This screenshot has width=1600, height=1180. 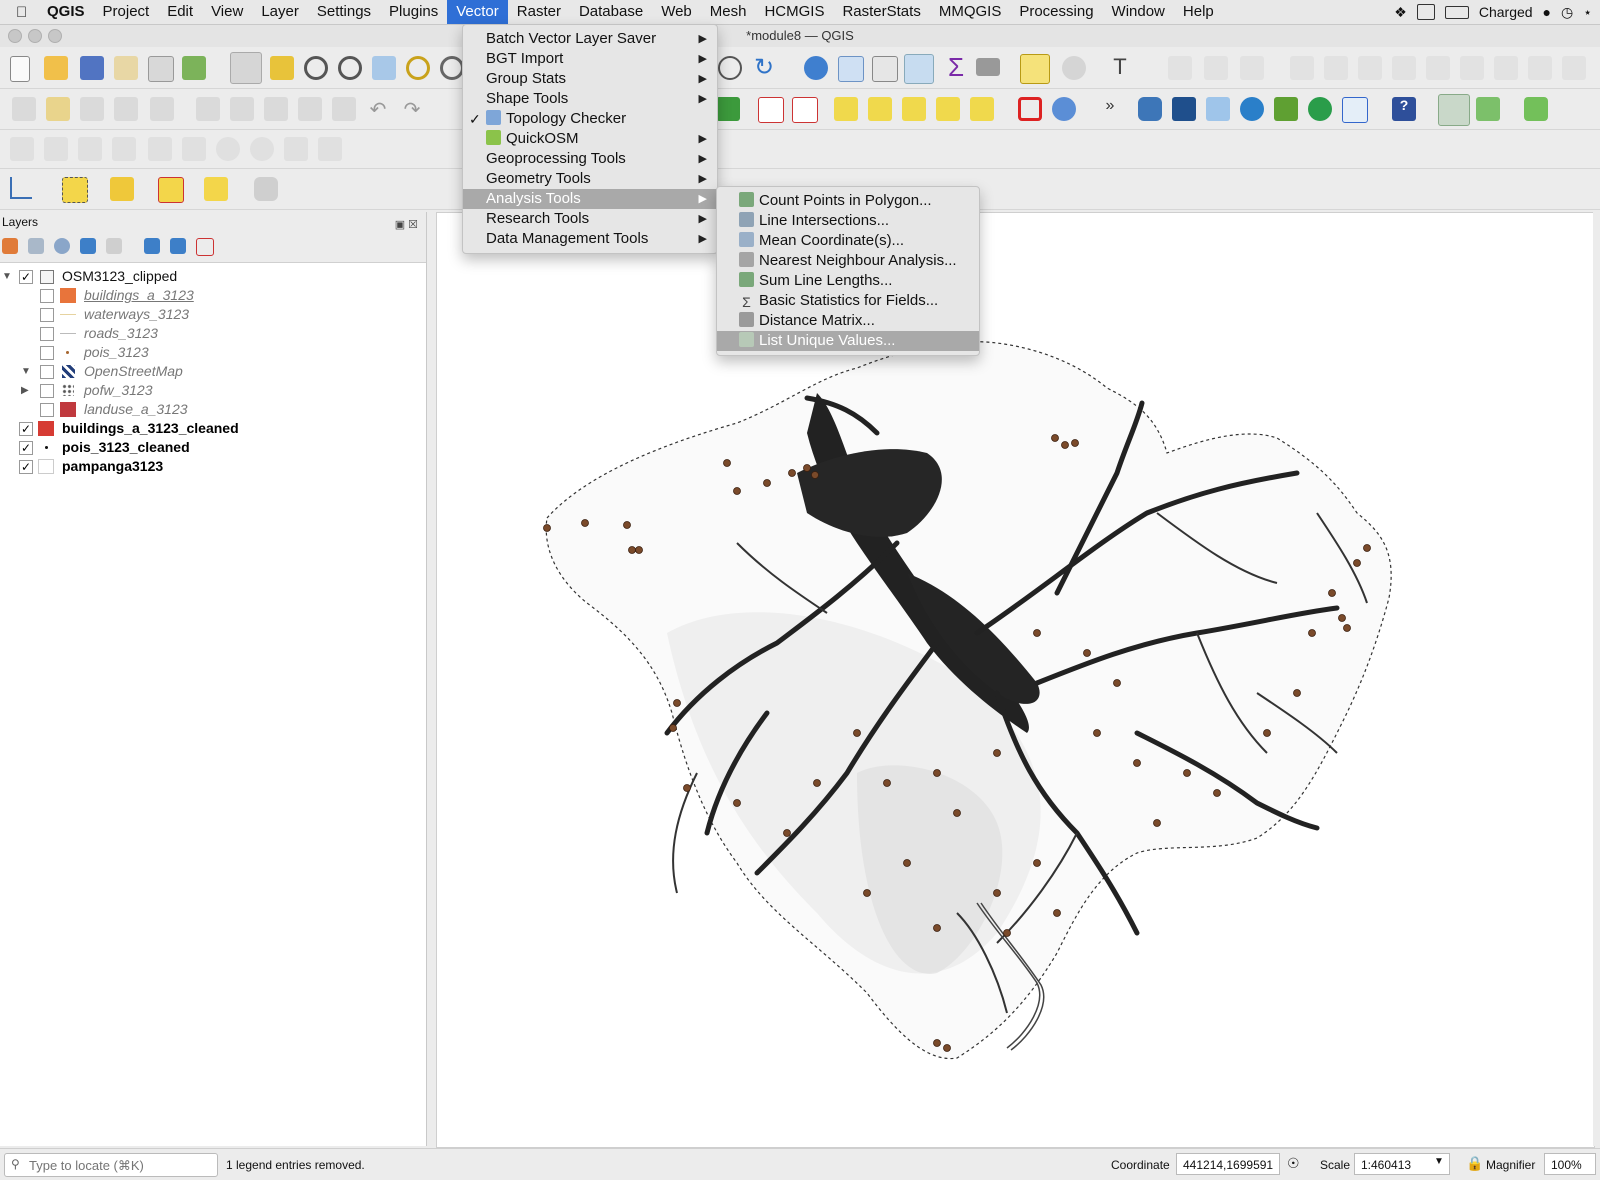 What do you see at coordinates (350, 68) in the screenshot?
I see `zoom-out-icon` at bounding box center [350, 68].